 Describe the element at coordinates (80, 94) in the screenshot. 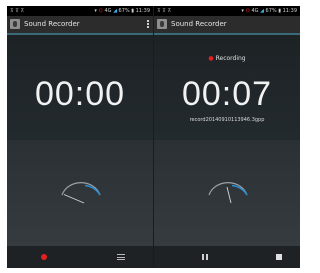

I see `elapsed-time: 00:00` at that location.